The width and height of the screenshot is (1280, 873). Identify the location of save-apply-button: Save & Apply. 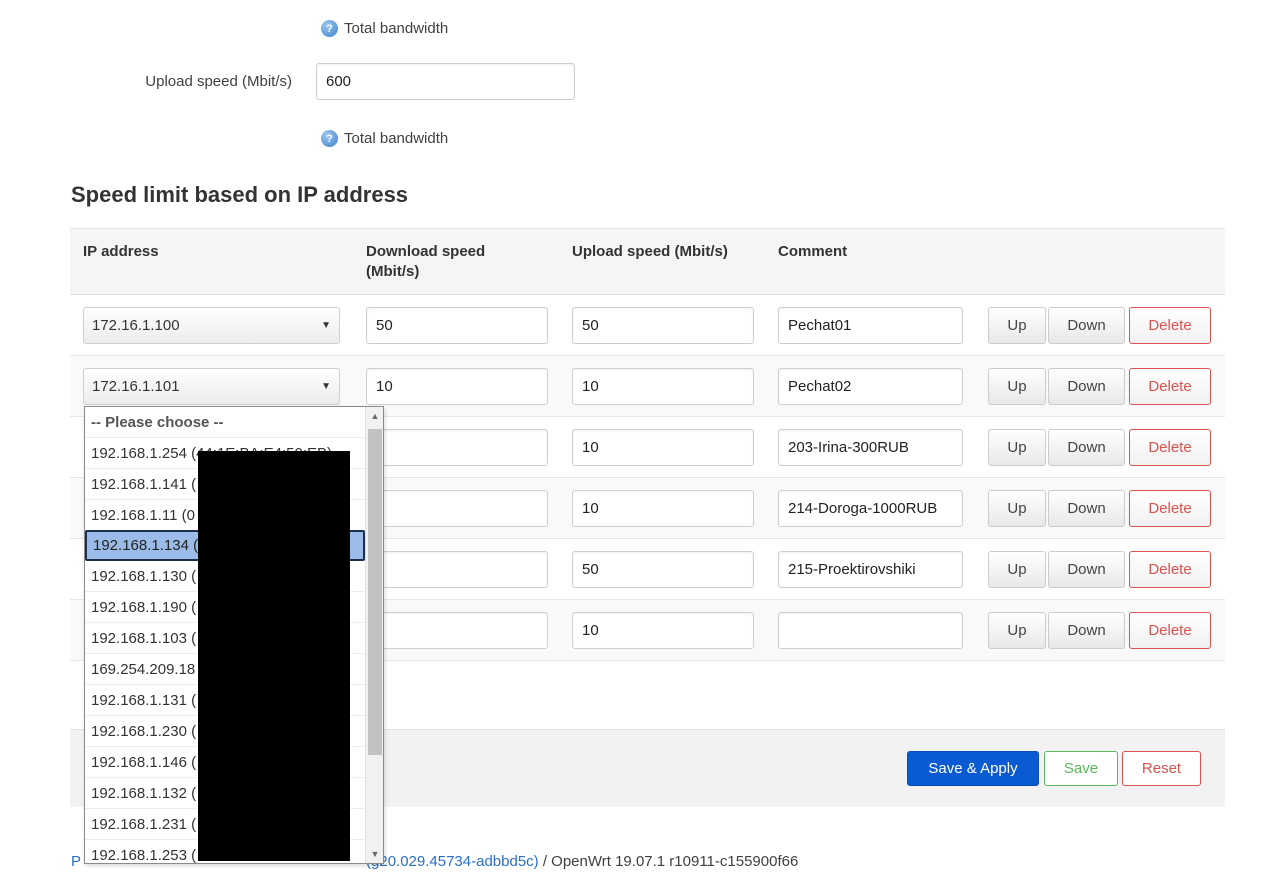
(973, 768).